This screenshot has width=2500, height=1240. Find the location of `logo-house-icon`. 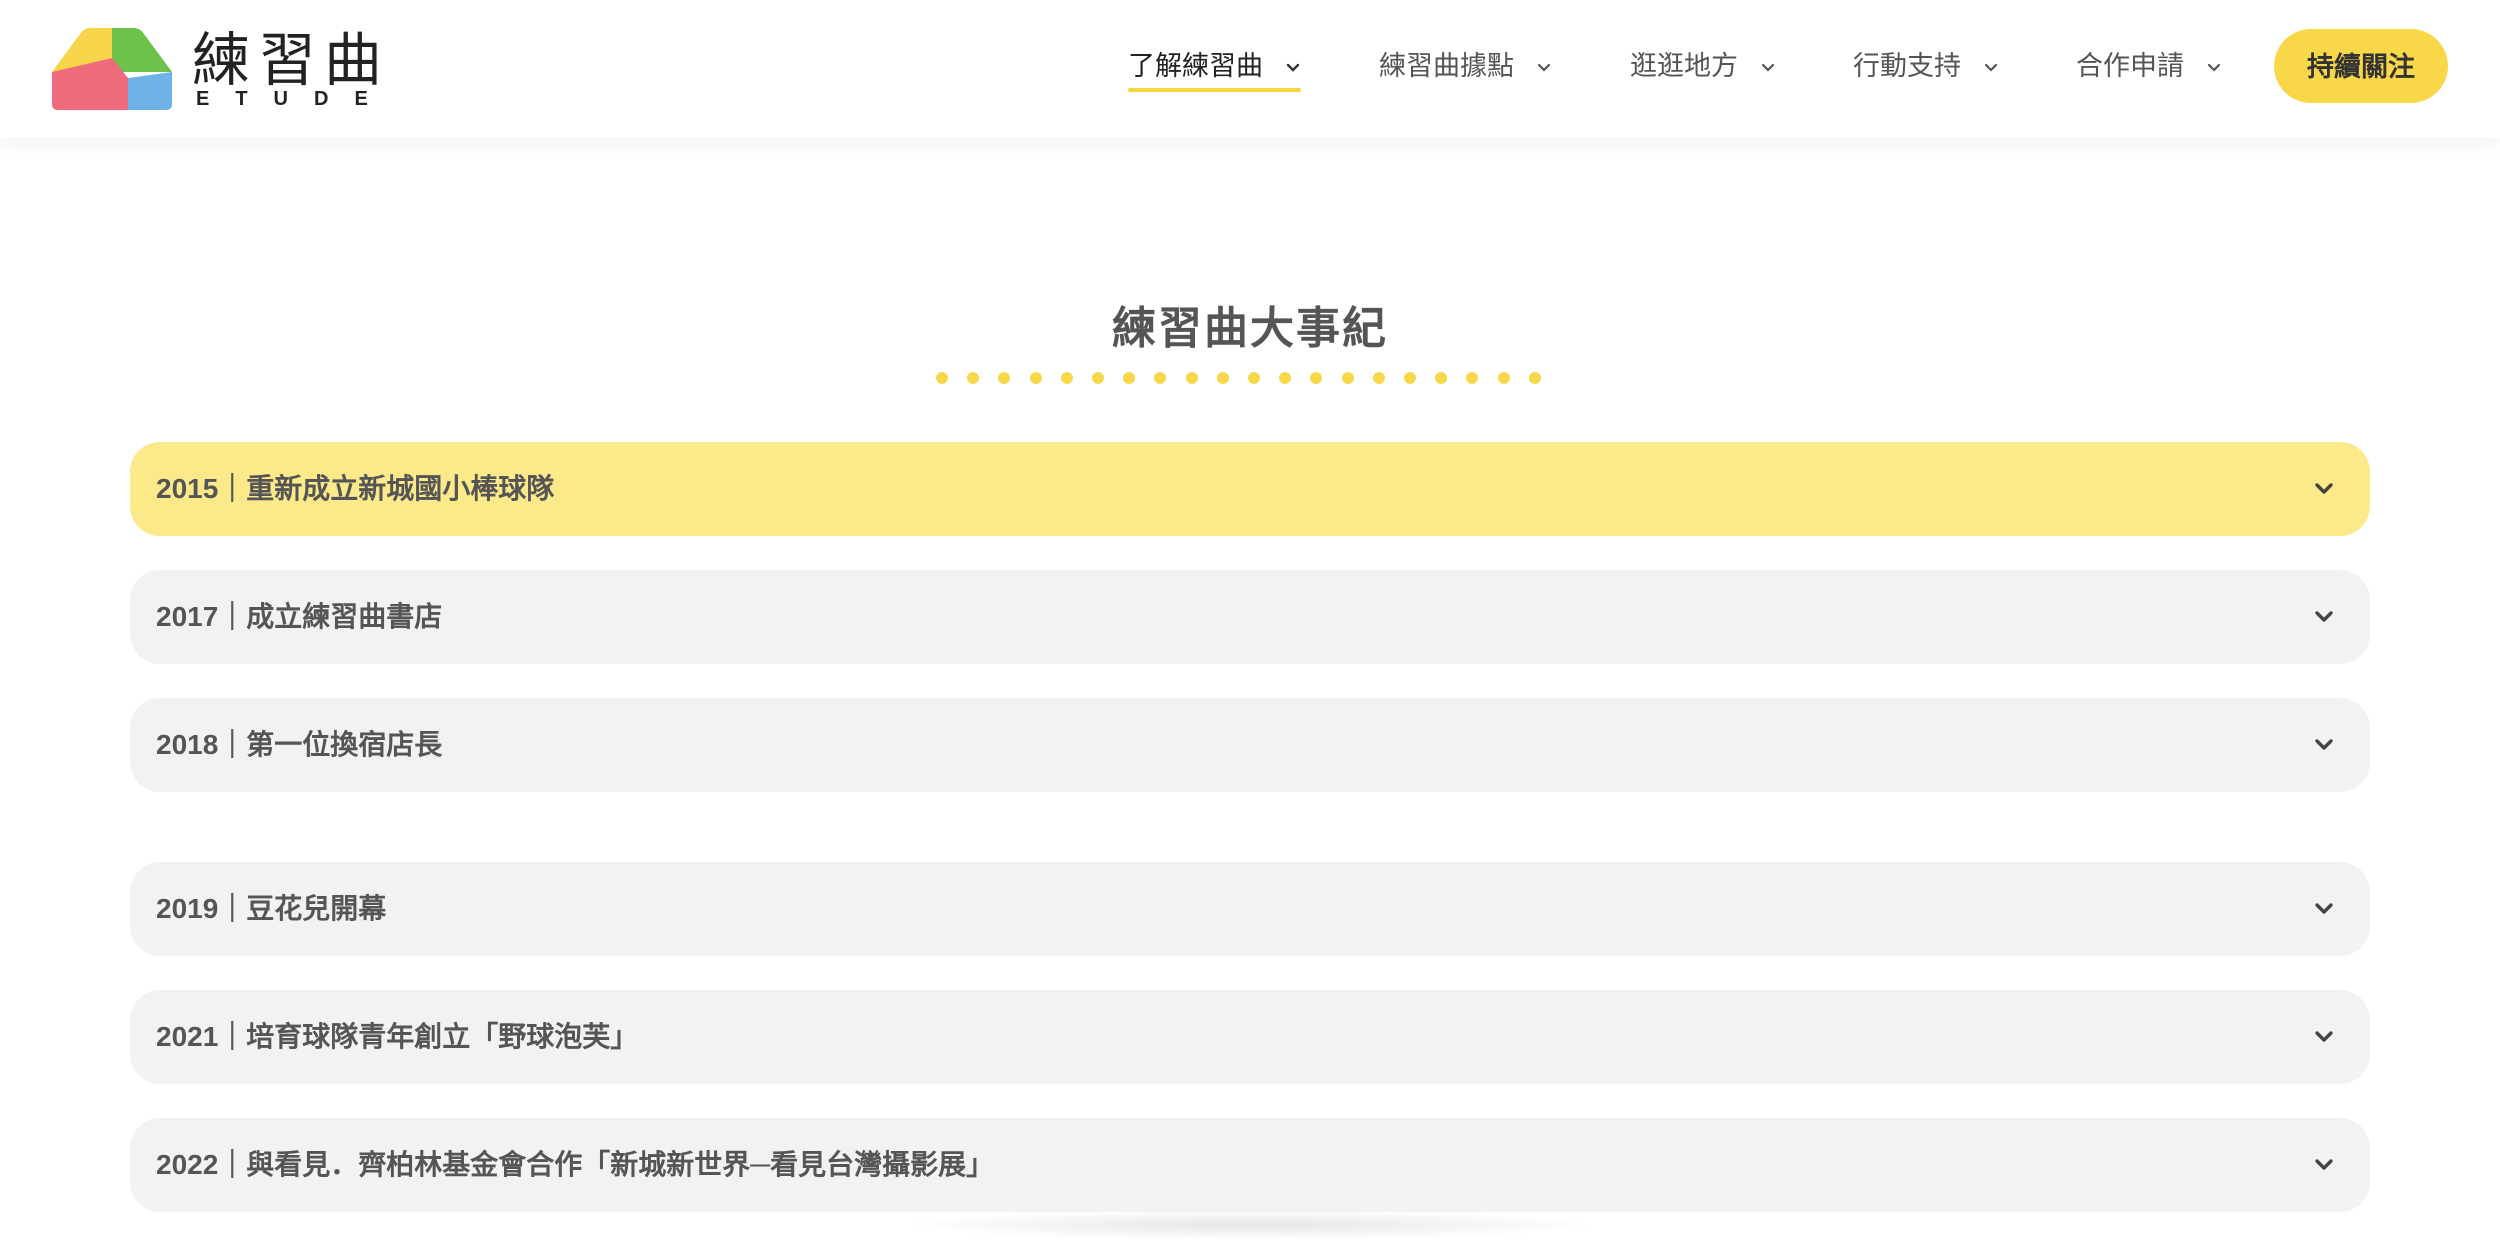

logo-house-icon is located at coordinates (112, 69).